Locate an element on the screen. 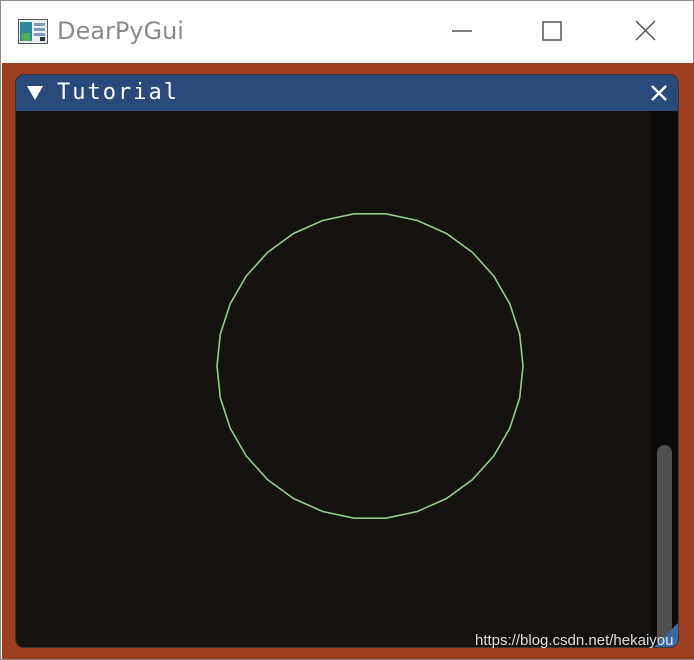 The height and width of the screenshot is (660, 694). app-title: DearPyGui is located at coordinates (120, 31).